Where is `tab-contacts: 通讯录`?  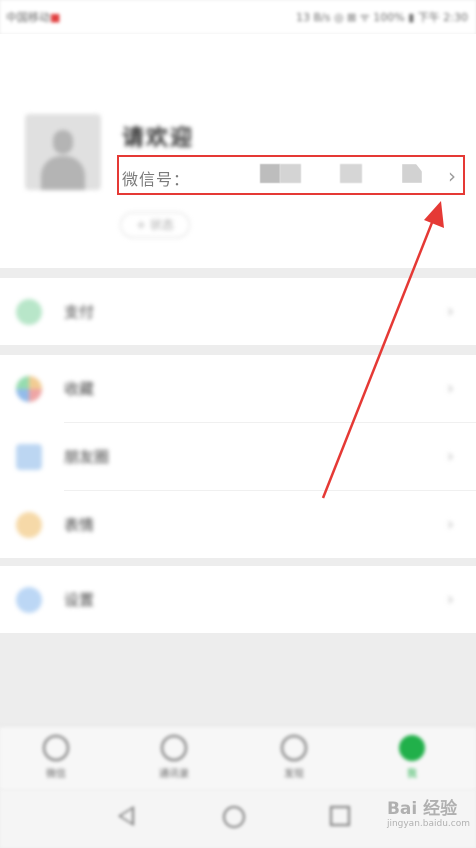 tab-contacts: 通讯录 is located at coordinates (174, 757).